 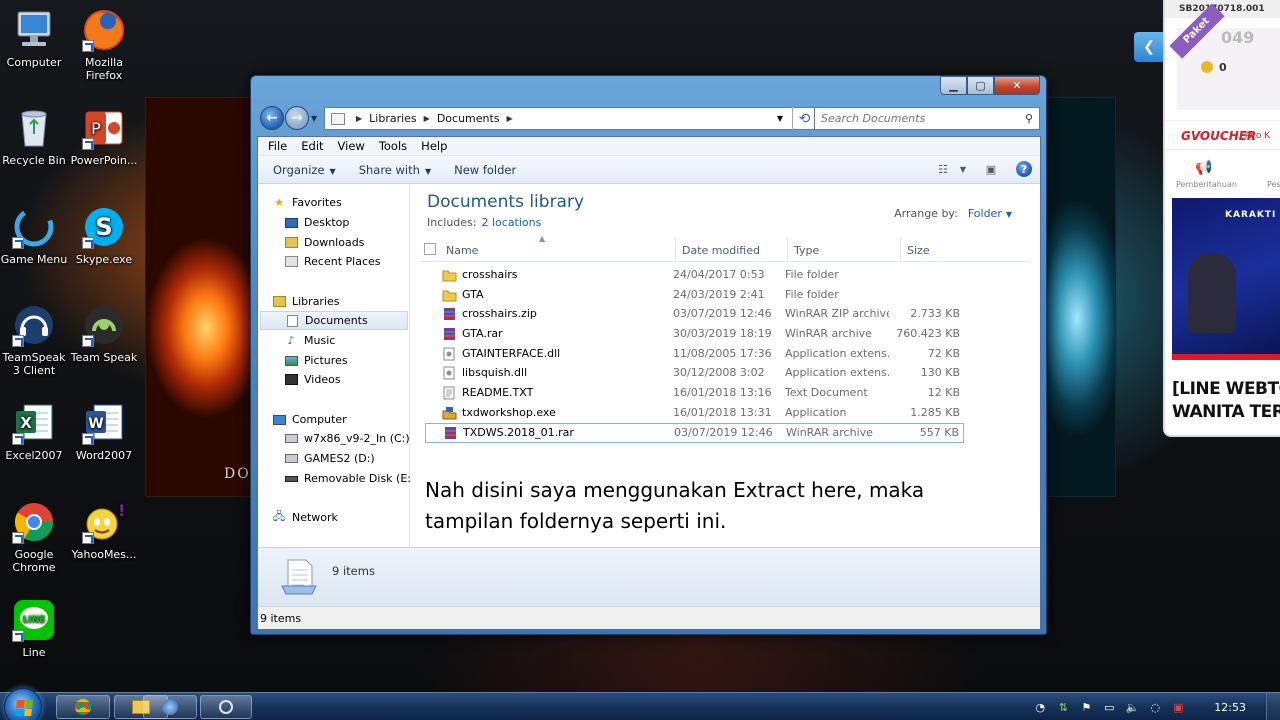 I want to click on desktop-icon-computer: Computer, so click(x=34, y=38).